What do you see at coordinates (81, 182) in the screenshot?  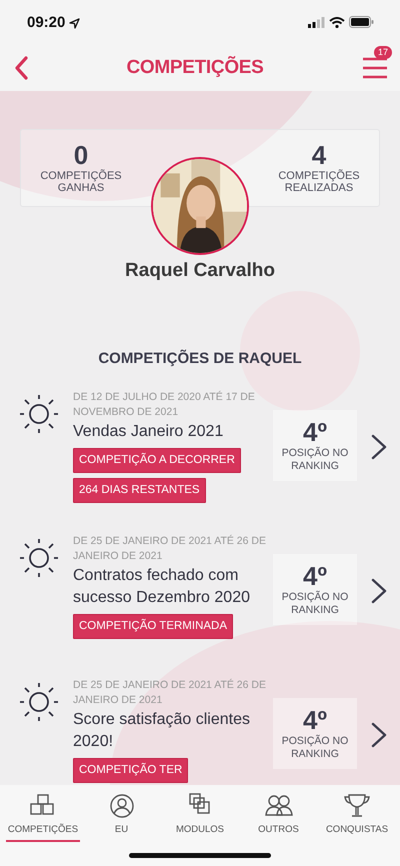 I see `stat-label: COMPETIÇÕES GANHAS` at bounding box center [81, 182].